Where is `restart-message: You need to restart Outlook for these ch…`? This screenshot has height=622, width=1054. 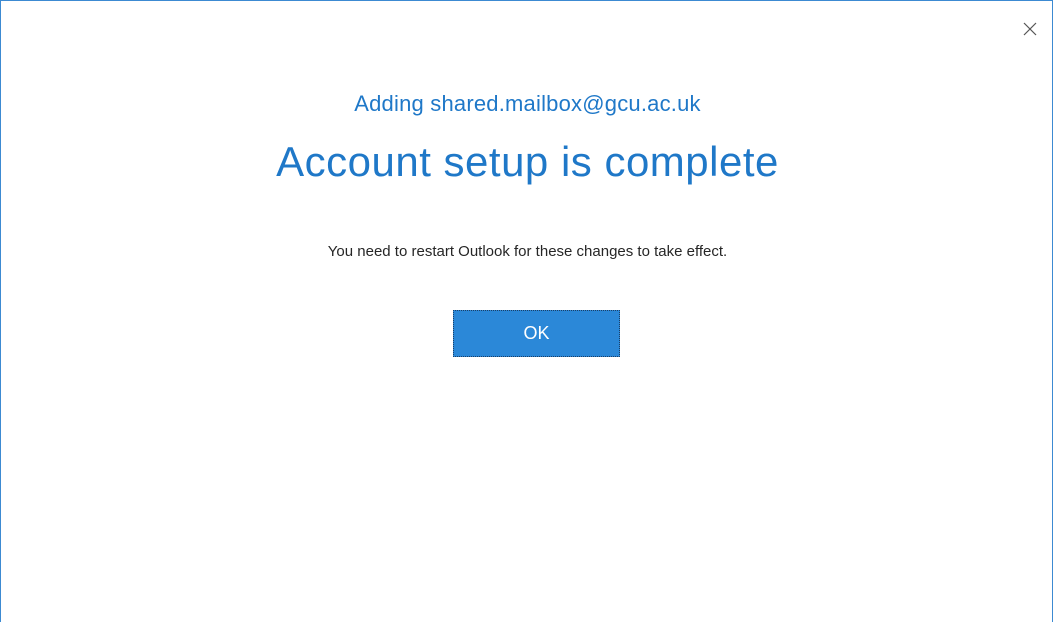 restart-message: You need to restart Outlook for these ch… is located at coordinates (527, 251).